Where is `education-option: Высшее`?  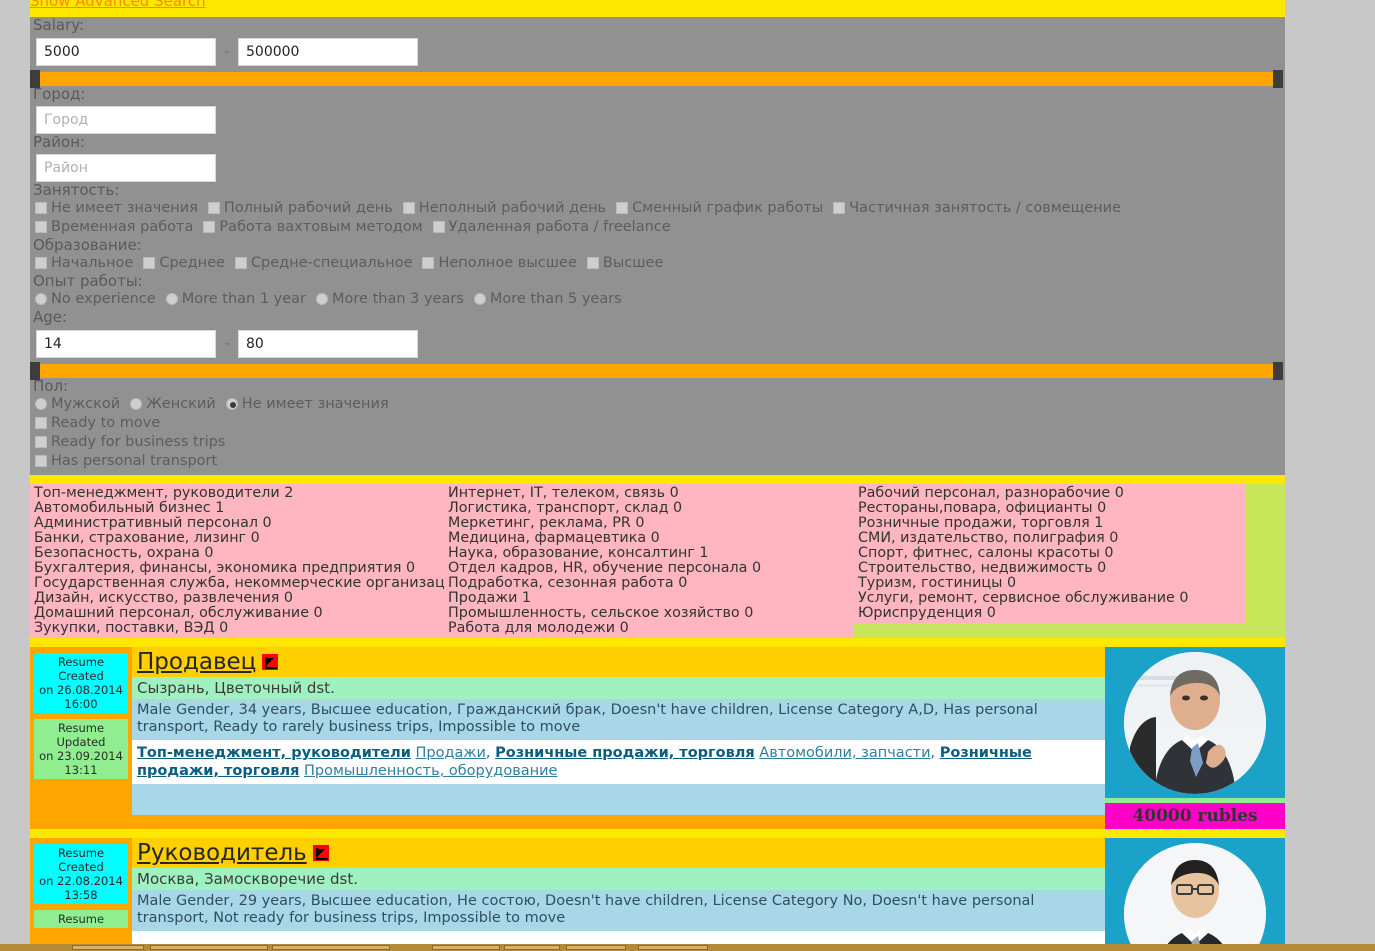
education-option: Высшее is located at coordinates (624, 263).